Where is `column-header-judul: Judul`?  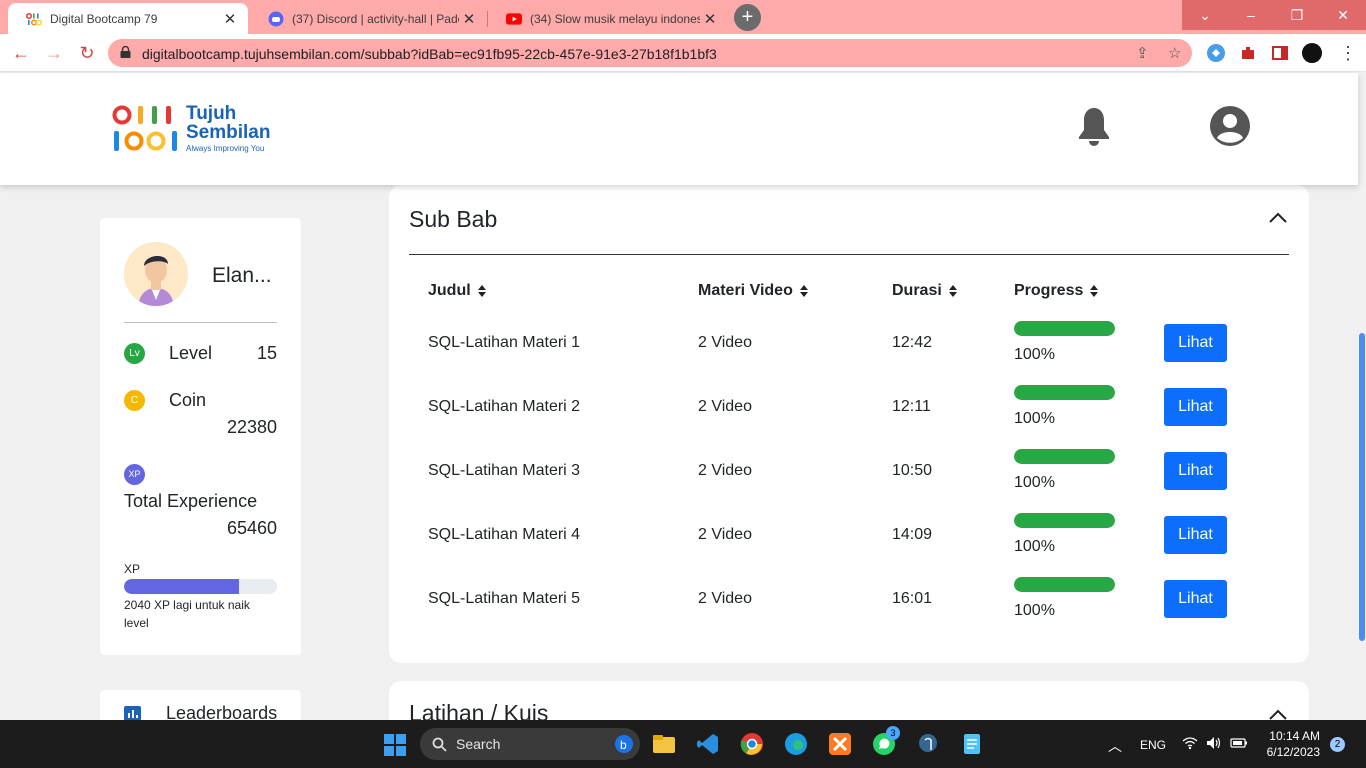
column-header-judul: Judul is located at coordinates (457, 291).